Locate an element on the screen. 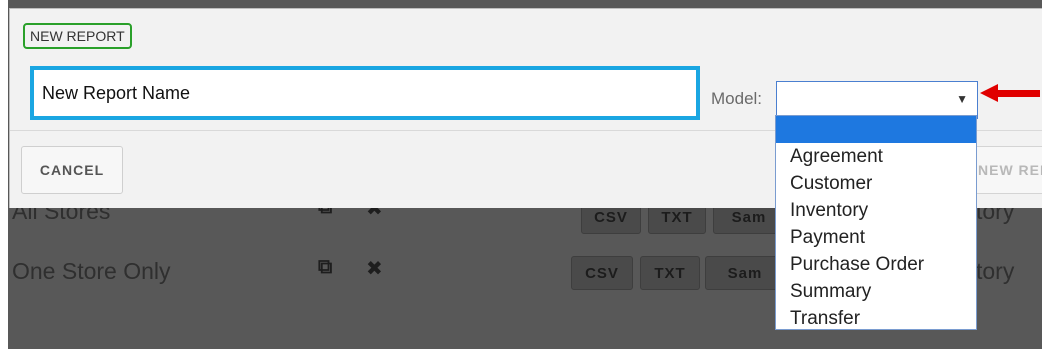 This screenshot has height=349, width=1042. txt-button: TXT is located at coordinates (670, 273).